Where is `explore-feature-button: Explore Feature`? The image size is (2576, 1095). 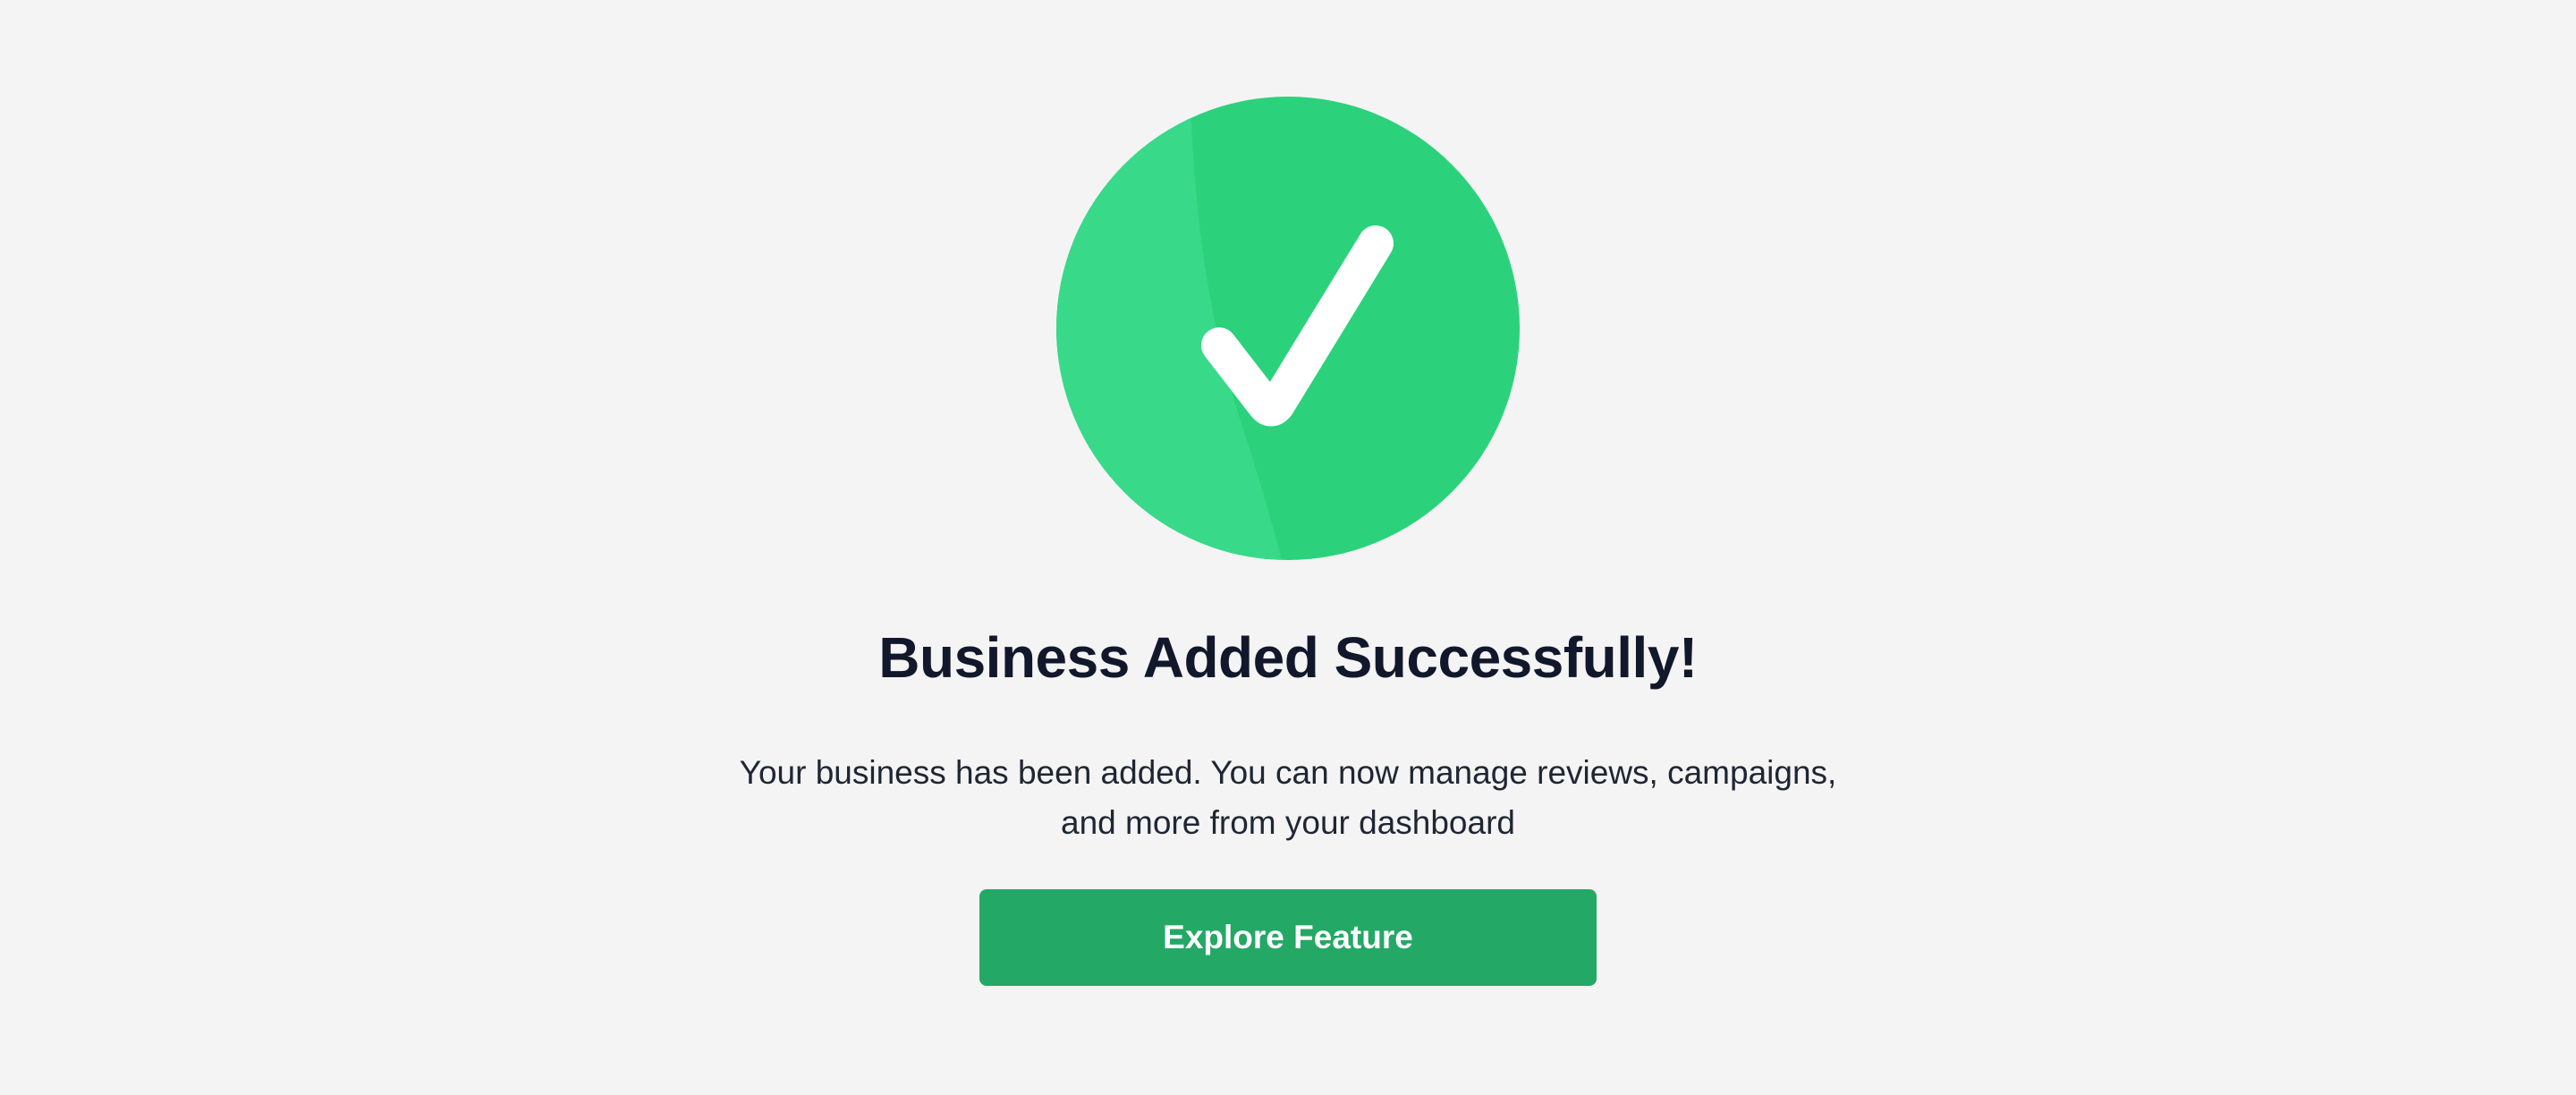 explore-feature-button: Explore Feature is located at coordinates (1288, 938).